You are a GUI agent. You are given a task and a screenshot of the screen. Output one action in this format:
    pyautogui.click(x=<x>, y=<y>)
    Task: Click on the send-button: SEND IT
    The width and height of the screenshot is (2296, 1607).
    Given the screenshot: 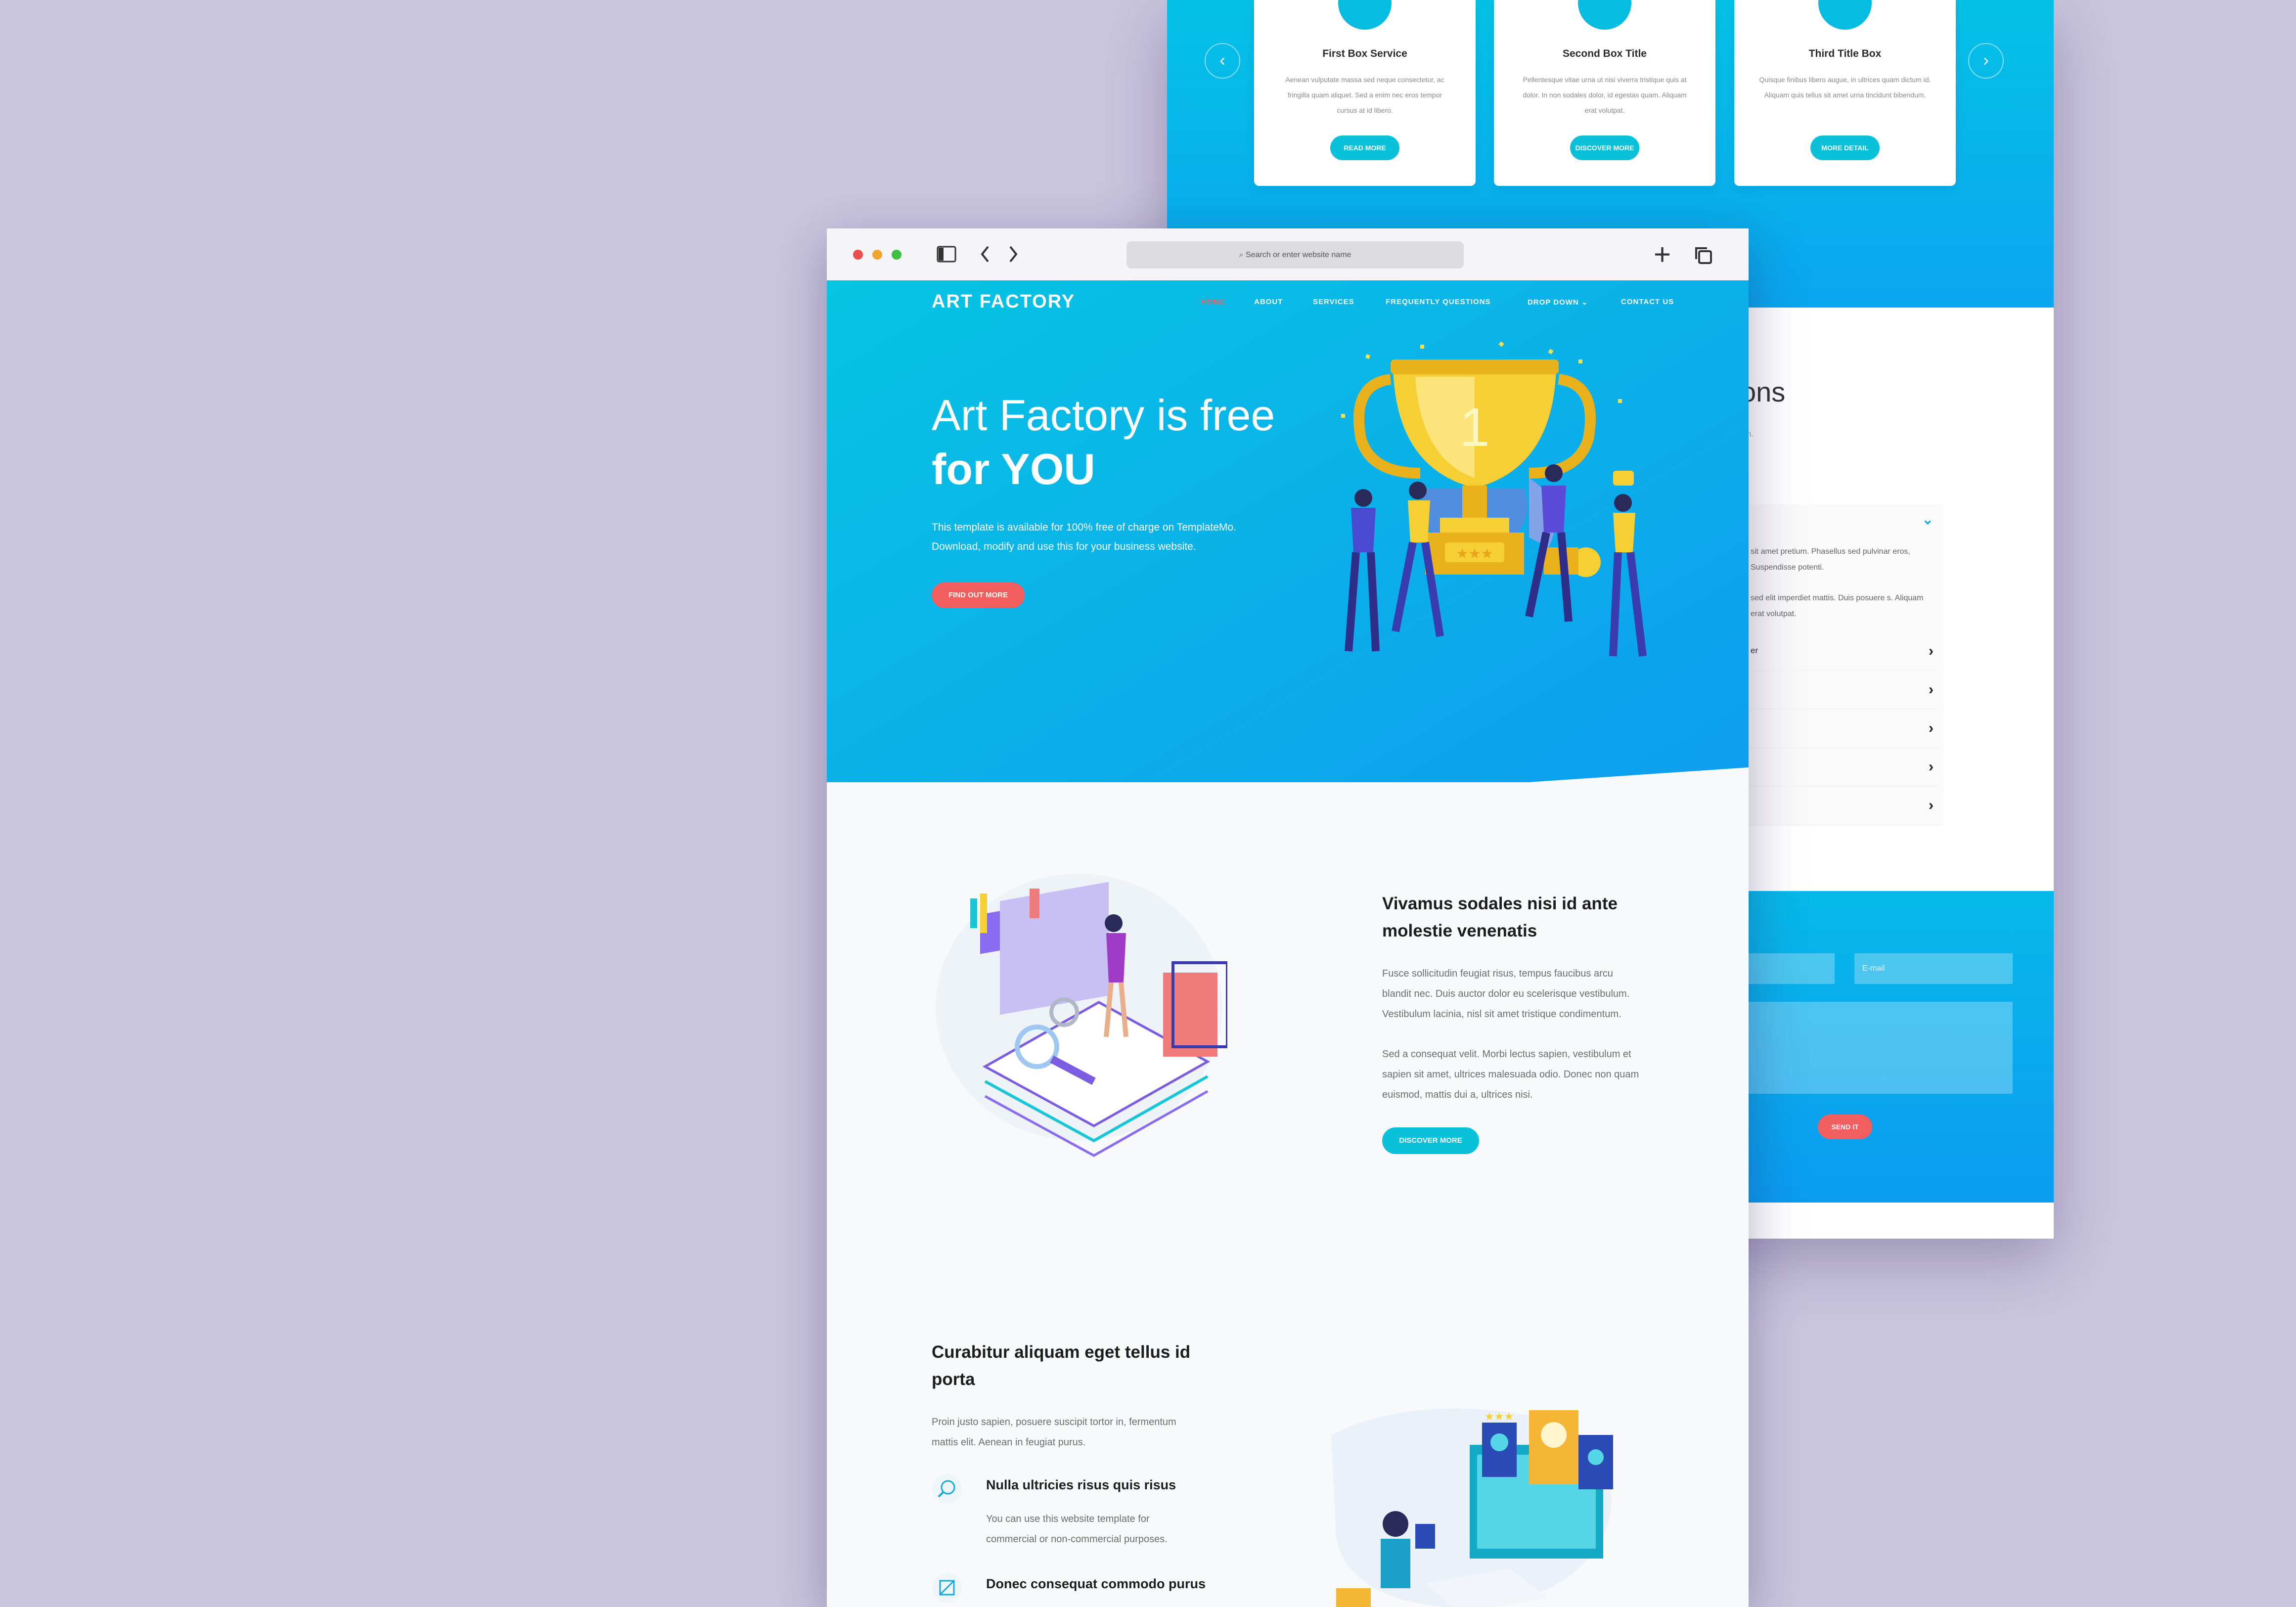 What is the action you would take?
    pyautogui.click(x=1845, y=1127)
    